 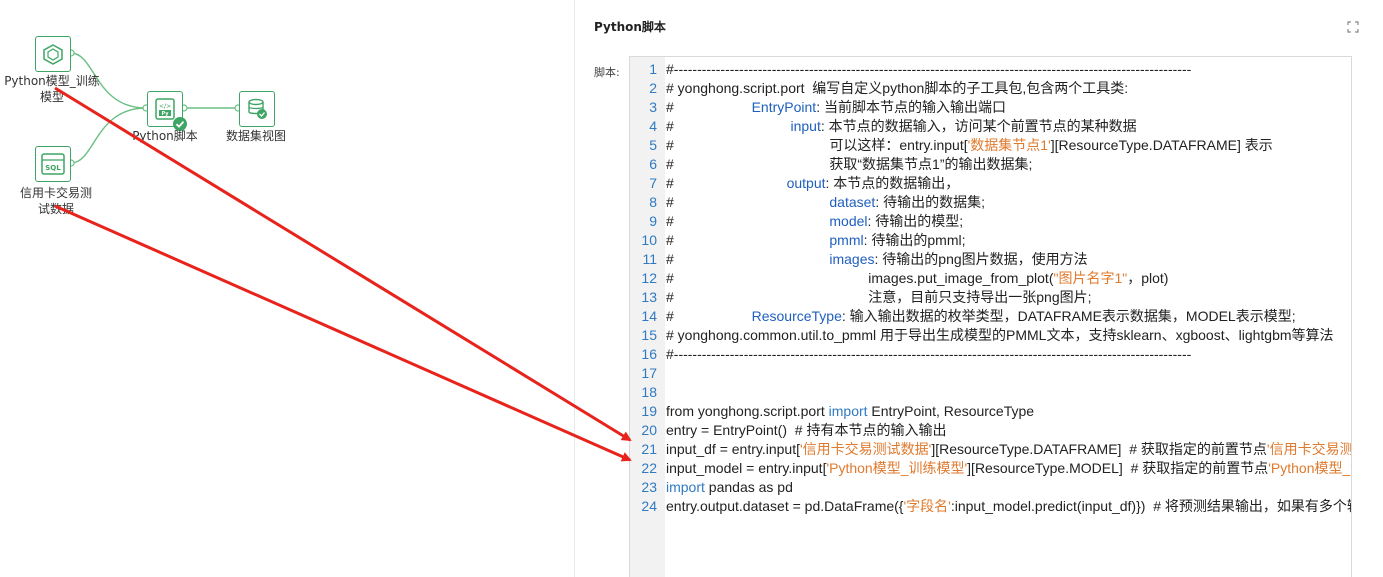 I want to click on line-number: 15, so click(x=649, y=335).